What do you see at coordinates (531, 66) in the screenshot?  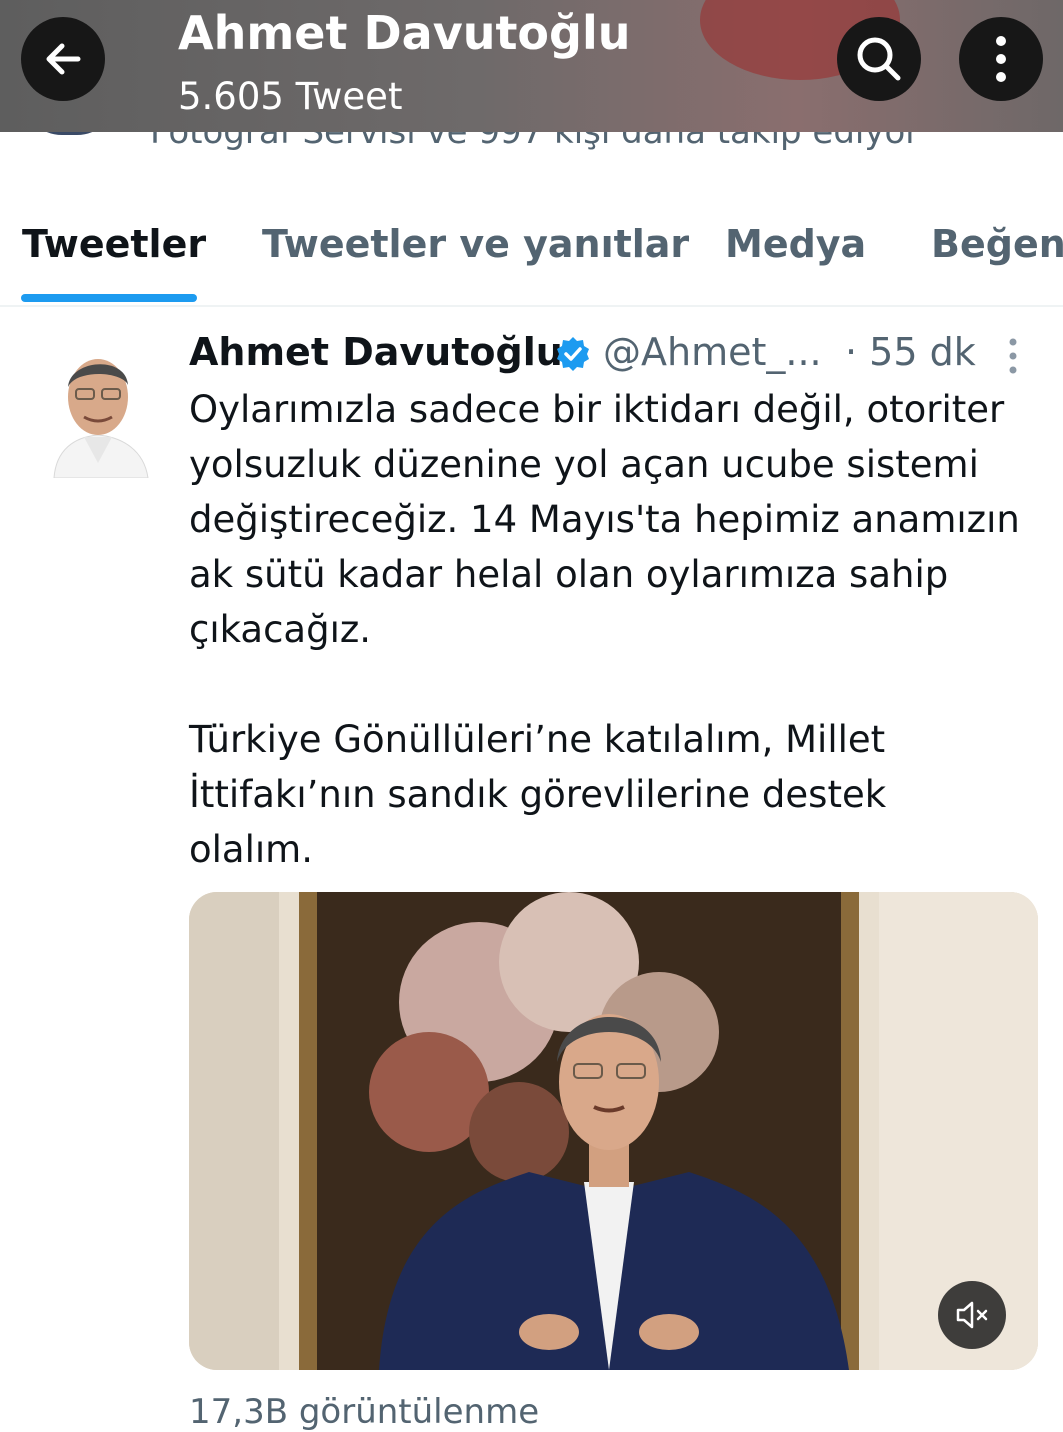 I see `profile-header: Ahmet Davutoğlu 5.605 Tweet` at bounding box center [531, 66].